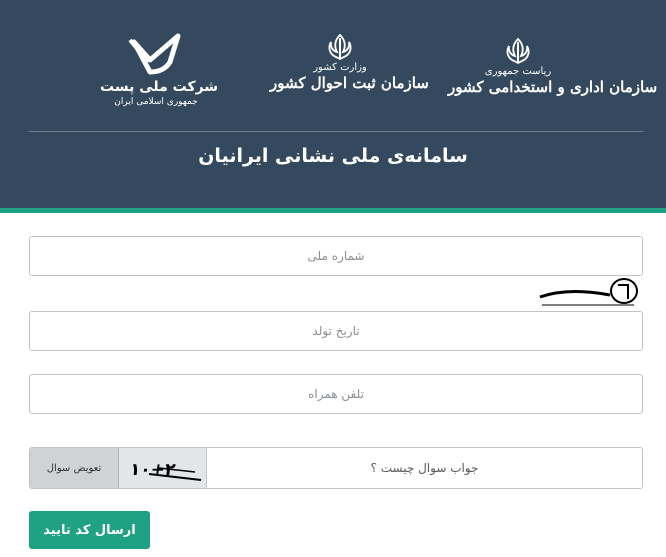  I want to click on estekhdam-logo-presidency: ریاست جمهوری, so click(518, 71).